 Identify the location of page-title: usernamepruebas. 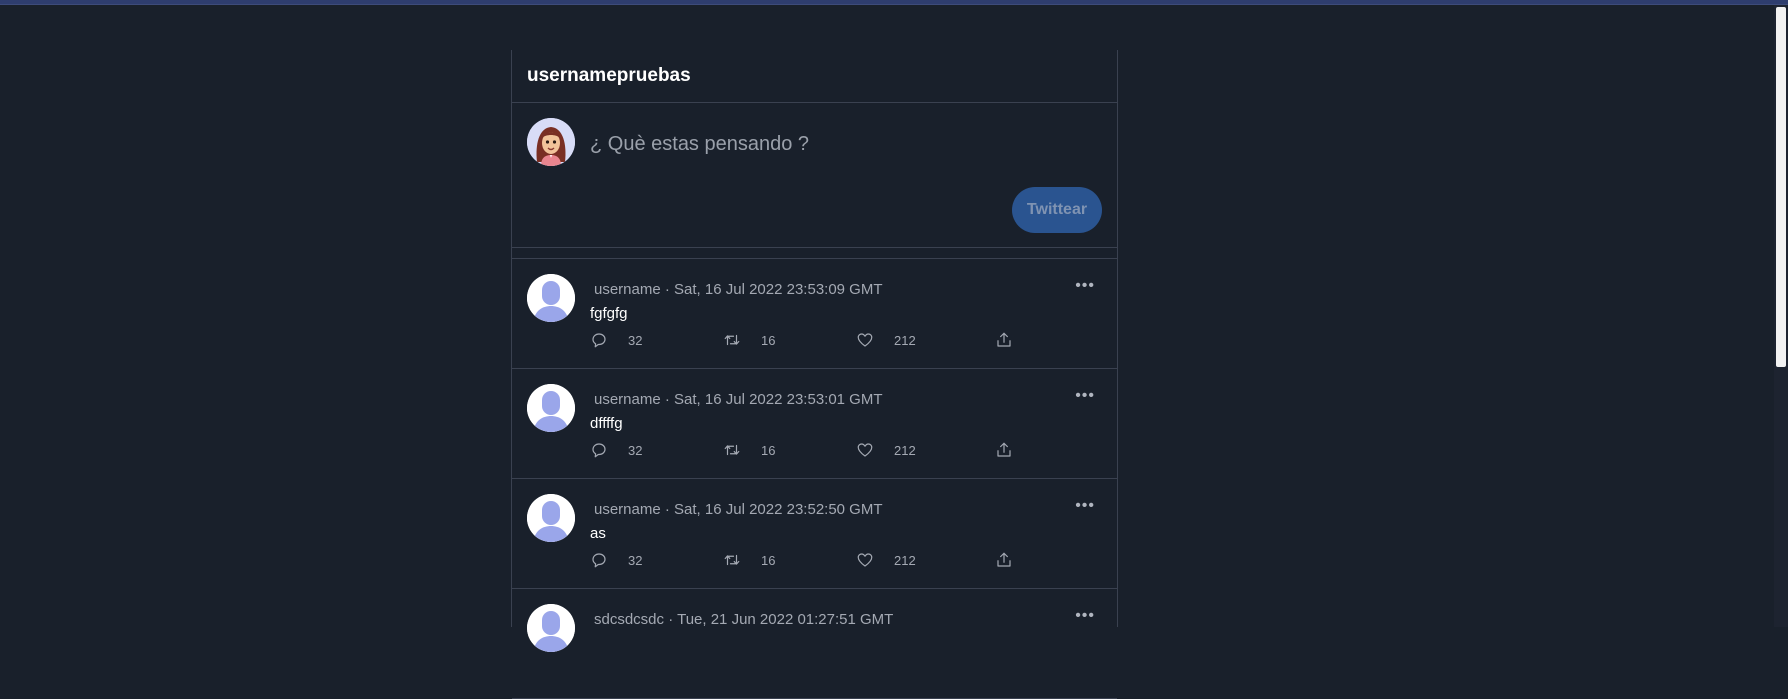
(609, 75).